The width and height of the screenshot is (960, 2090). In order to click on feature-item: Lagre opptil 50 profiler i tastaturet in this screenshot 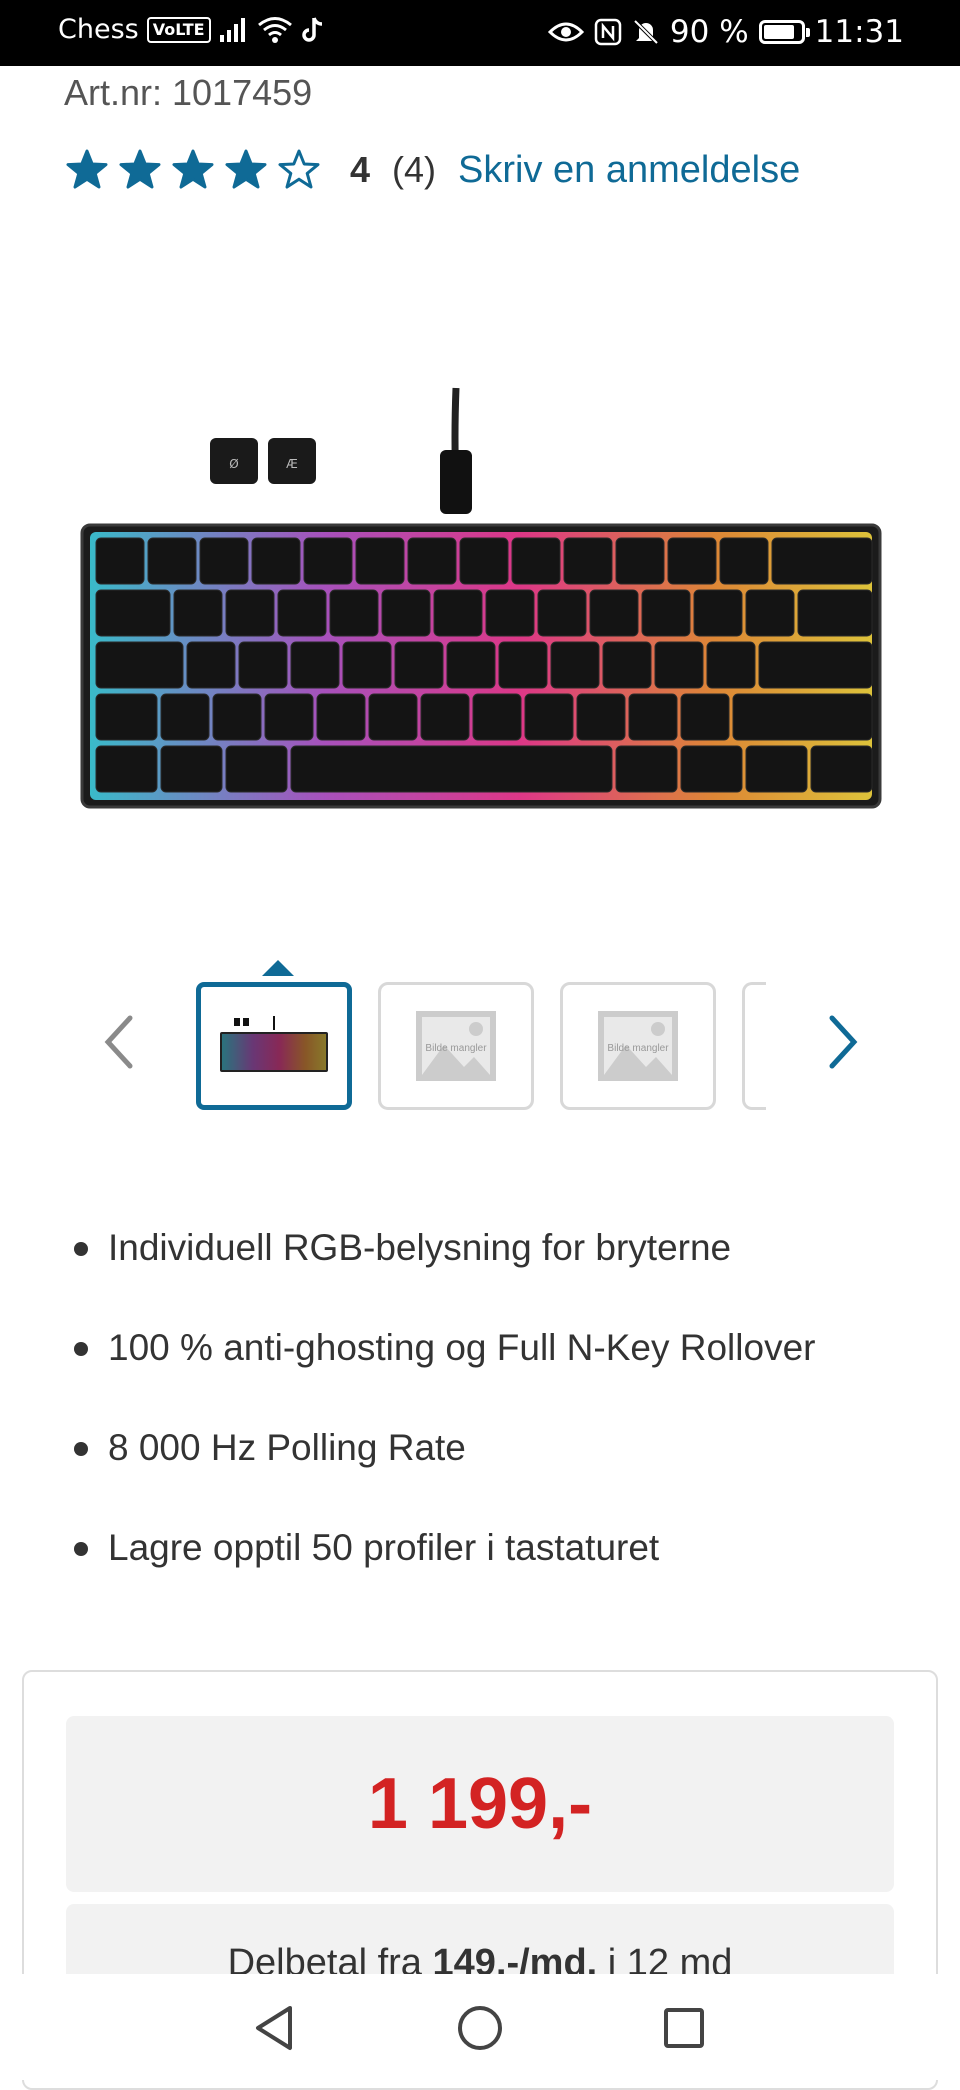, I will do `click(443, 1572)`.